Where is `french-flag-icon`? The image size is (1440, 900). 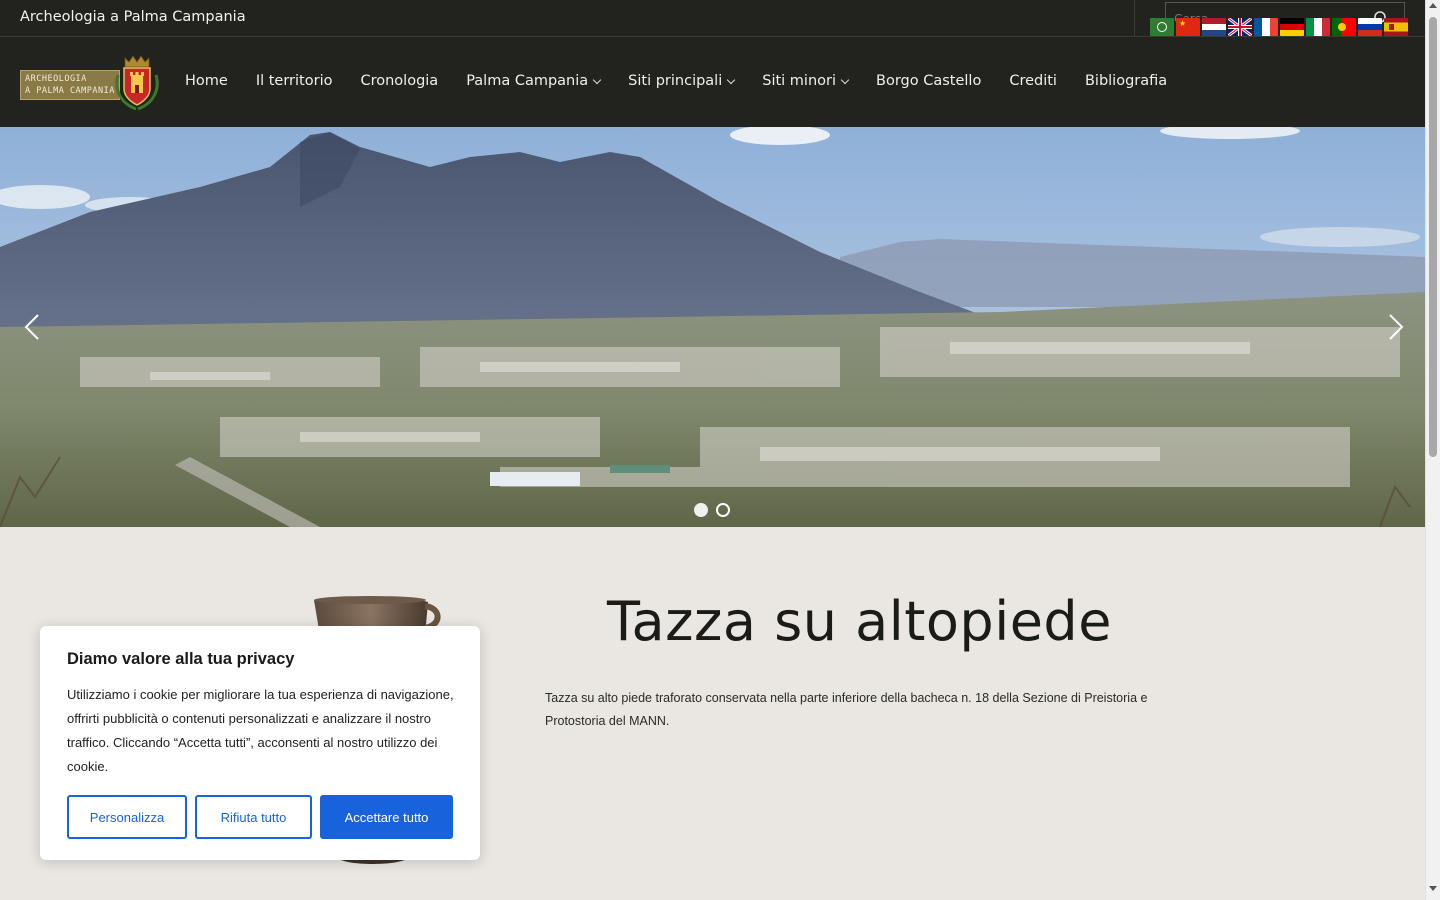
french-flag-icon is located at coordinates (1266, 27).